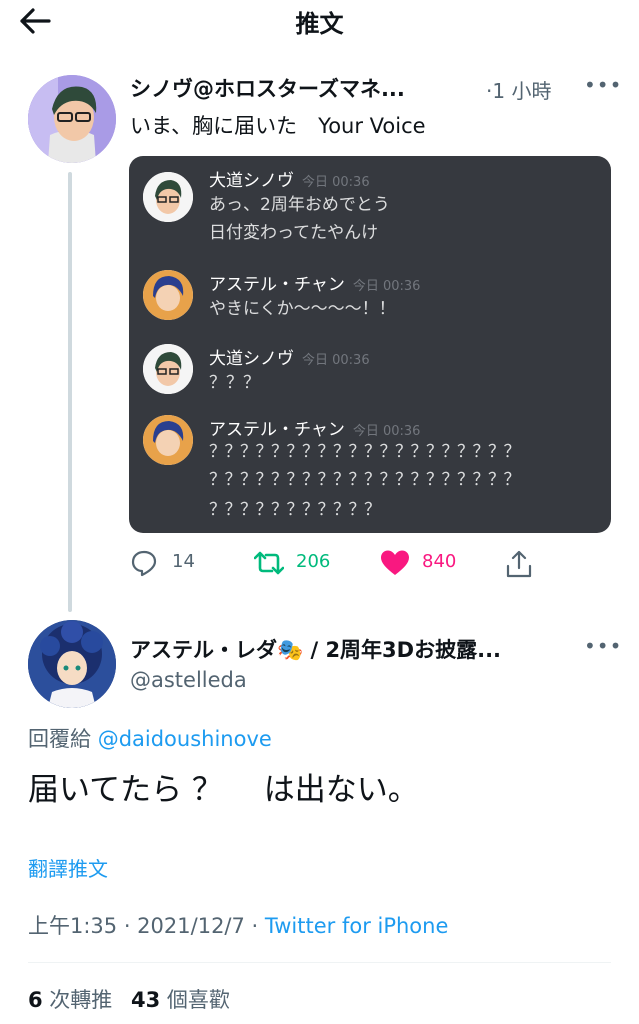  What do you see at coordinates (223, 790) in the screenshot?
I see `tweet-text: 届いてたら ？ は出ない。` at bounding box center [223, 790].